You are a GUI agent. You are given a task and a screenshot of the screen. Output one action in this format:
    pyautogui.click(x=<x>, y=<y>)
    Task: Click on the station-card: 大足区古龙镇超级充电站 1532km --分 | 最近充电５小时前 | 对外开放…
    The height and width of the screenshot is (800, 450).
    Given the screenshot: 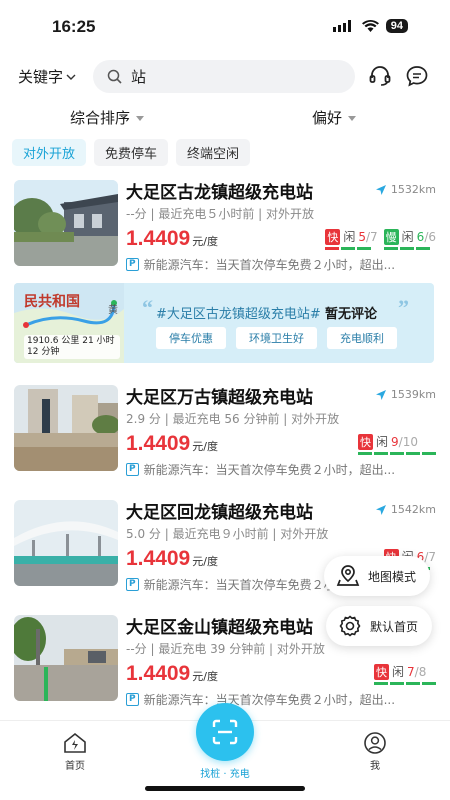 What is the action you would take?
    pyautogui.click(x=225, y=224)
    